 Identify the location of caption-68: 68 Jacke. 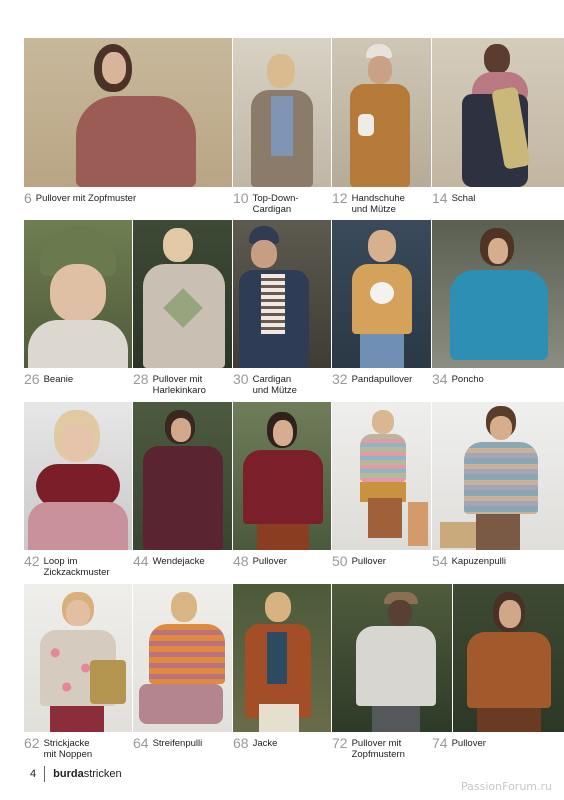
(255, 743).